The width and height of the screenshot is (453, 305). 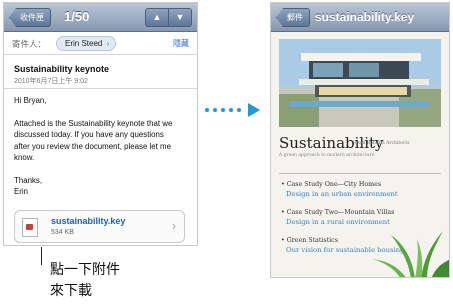 I want to click on mail-subject: Sustainability keynote, so click(x=62, y=69).